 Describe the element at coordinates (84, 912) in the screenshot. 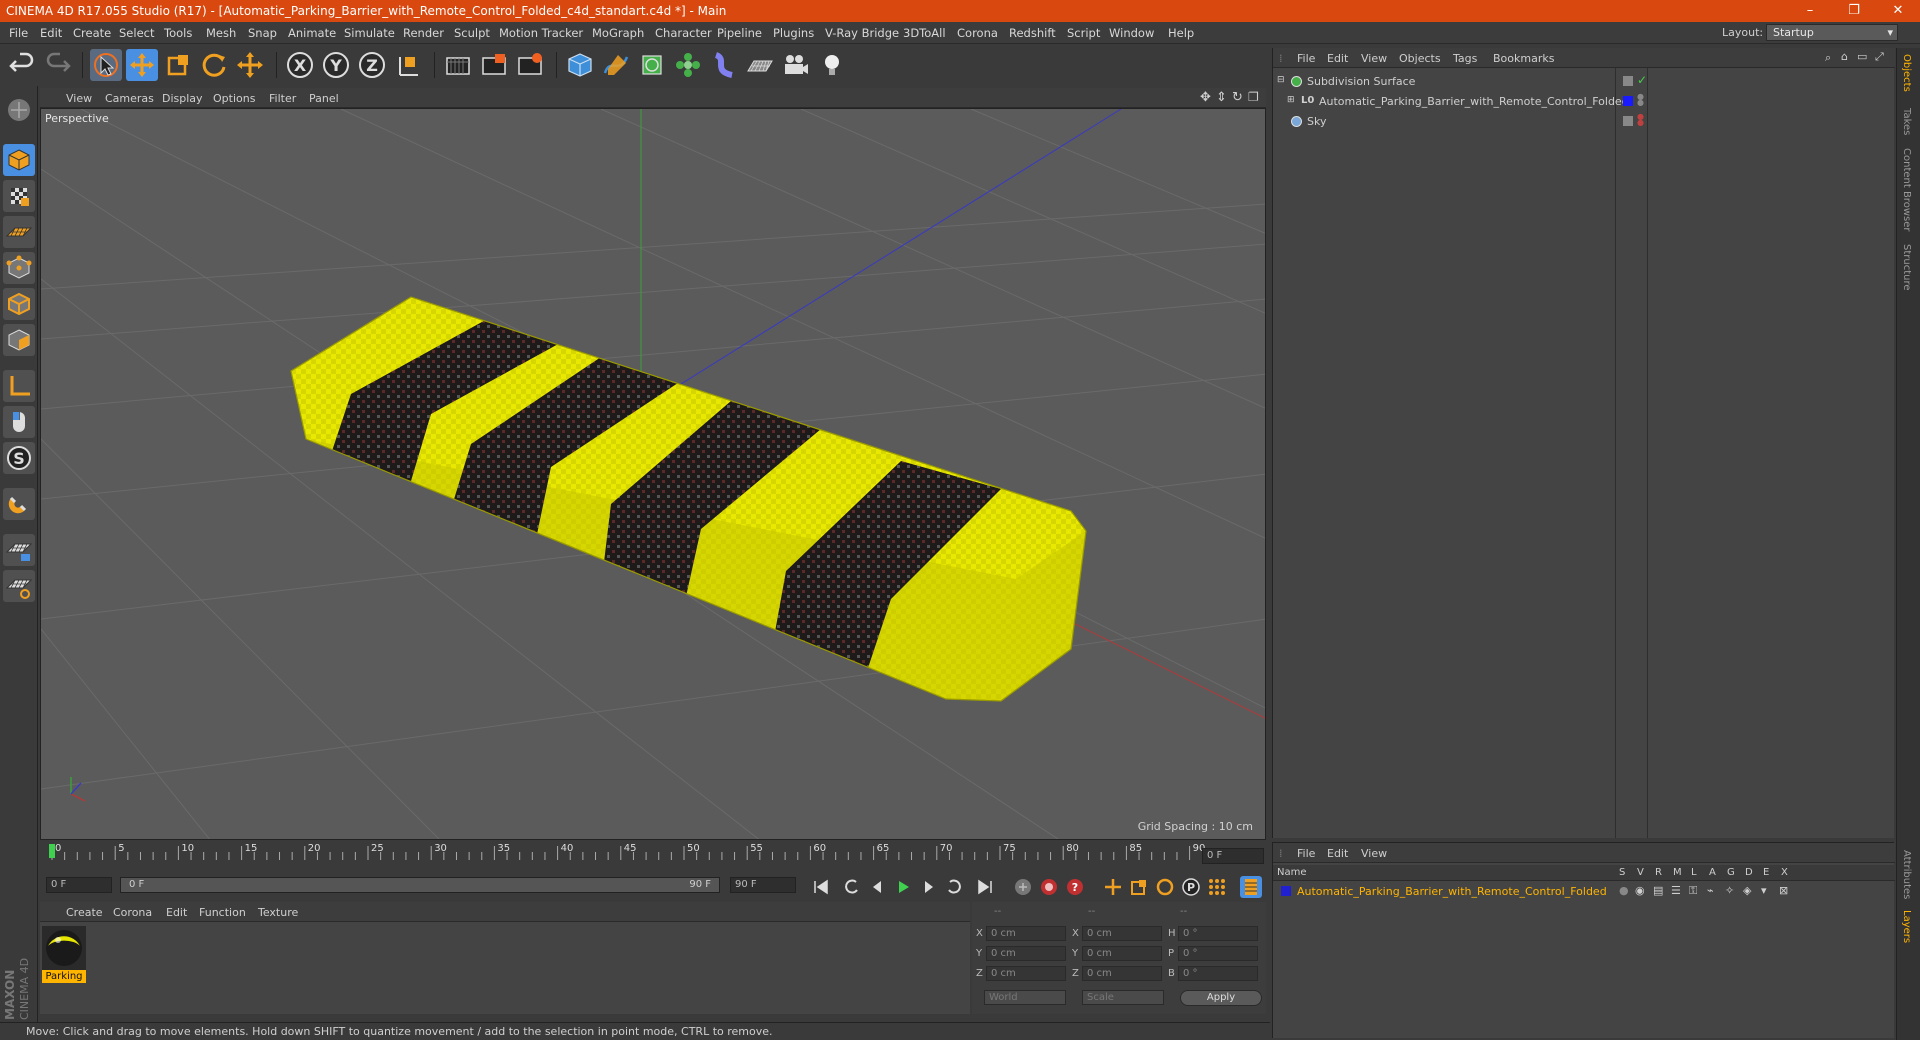

I see `material-menu-create: Create` at that location.